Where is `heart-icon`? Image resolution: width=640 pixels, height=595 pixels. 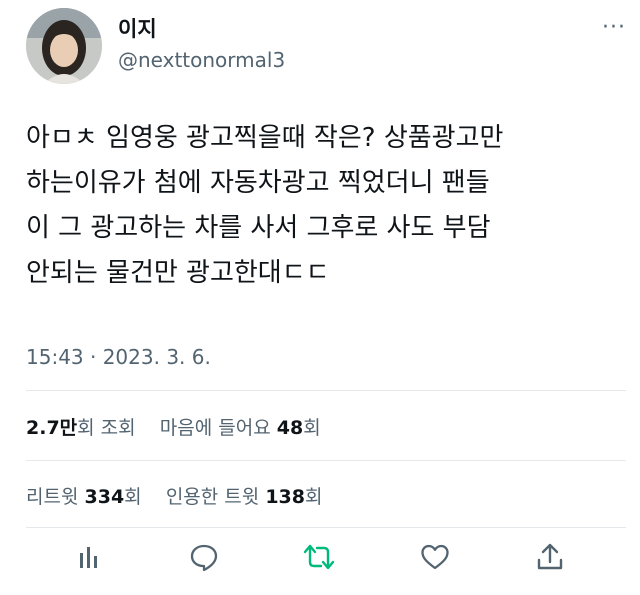 heart-icon is located at coordinates (435, 557).